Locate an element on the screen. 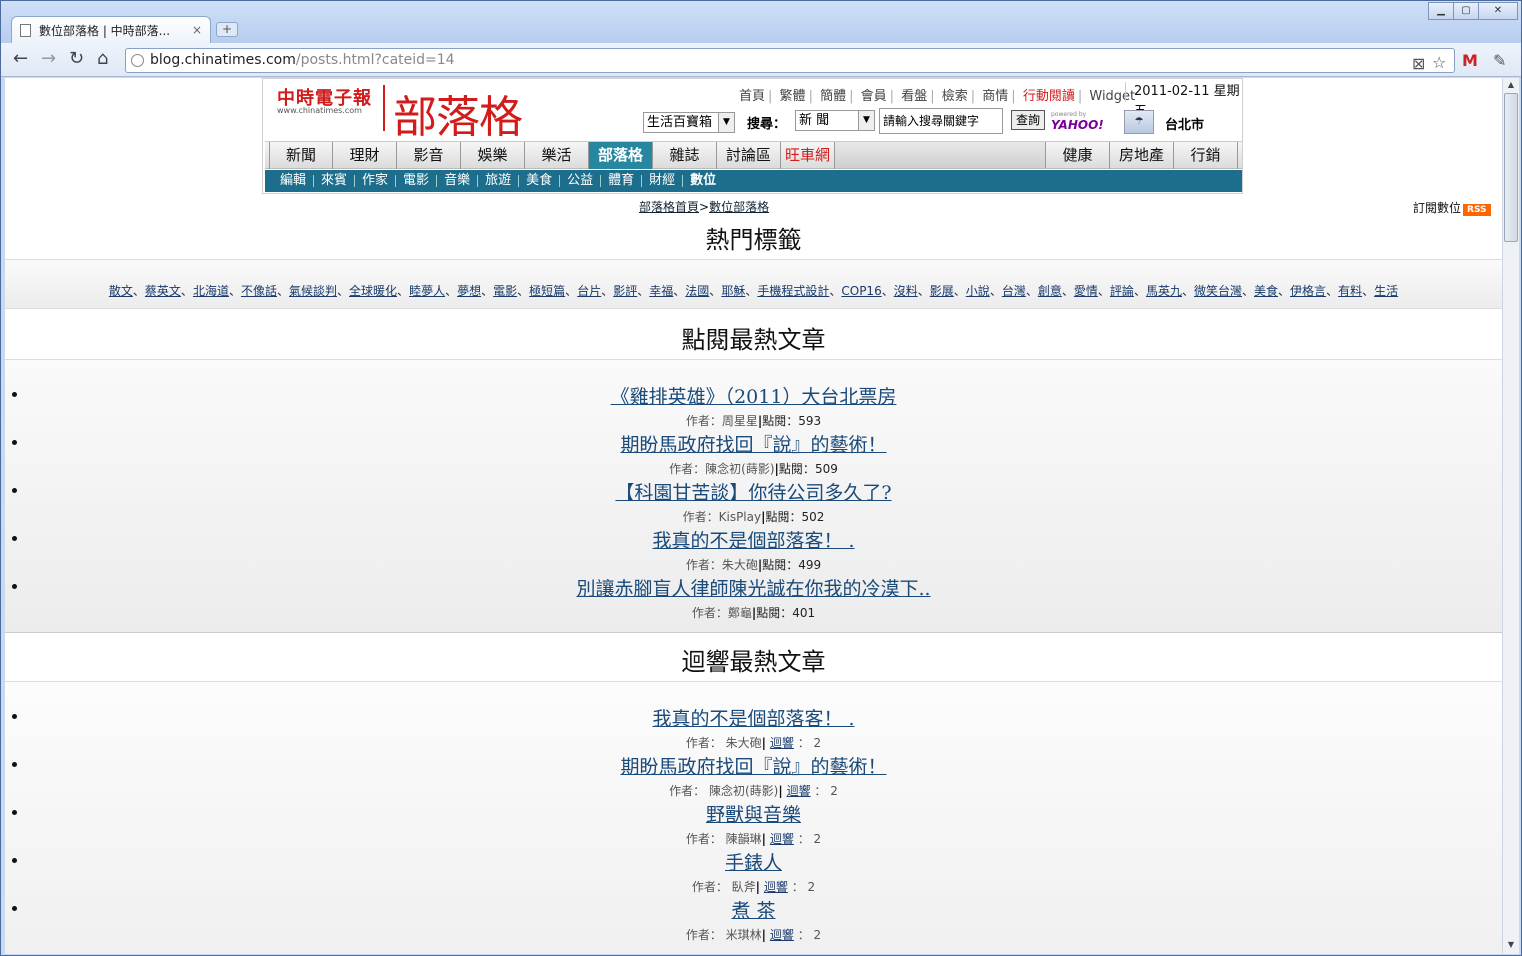  subnav-economy: 財經 is located at coordinates (663, 180).